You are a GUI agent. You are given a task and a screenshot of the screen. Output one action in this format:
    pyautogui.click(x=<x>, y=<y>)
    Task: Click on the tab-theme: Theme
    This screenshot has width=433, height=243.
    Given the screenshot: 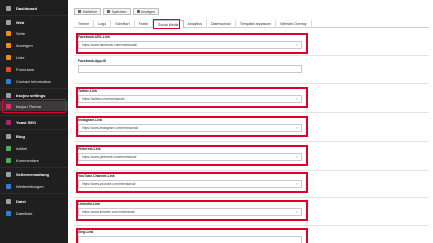 What is the action you would take?
    pyautogui.click(x=84, y=24)
    